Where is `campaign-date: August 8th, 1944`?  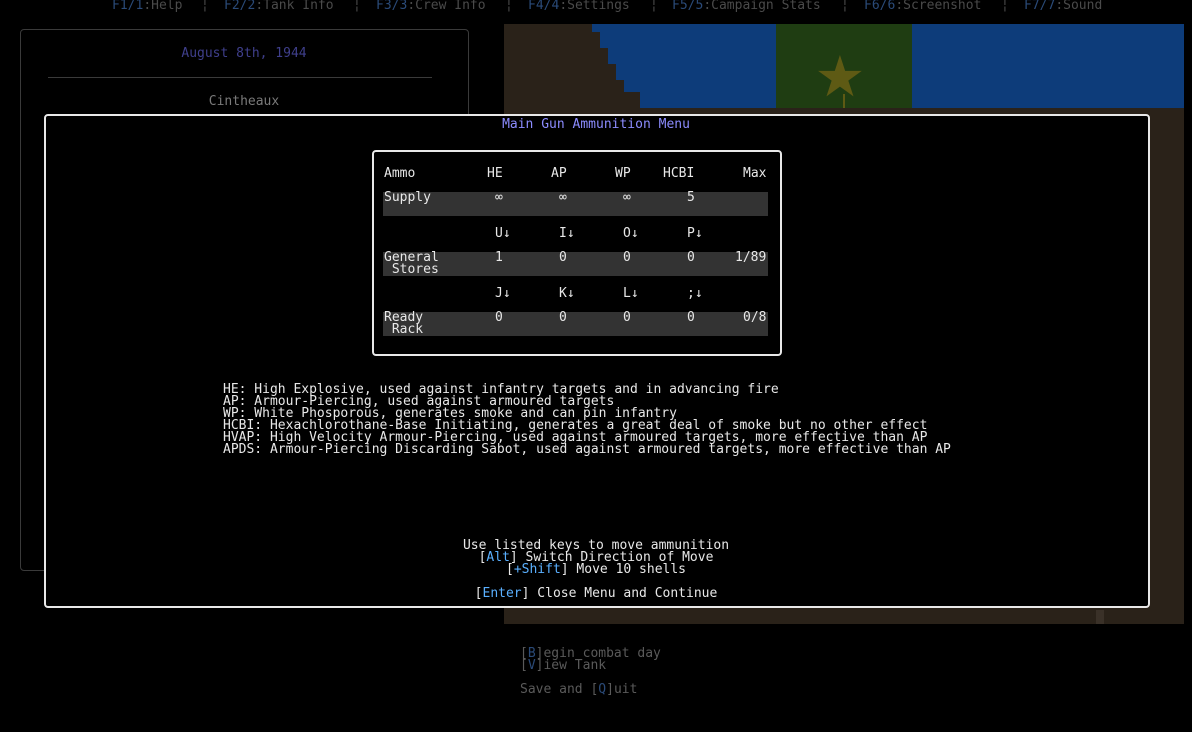
campaign-date: August 8th, 1944 is located at coordinates (244, 53).